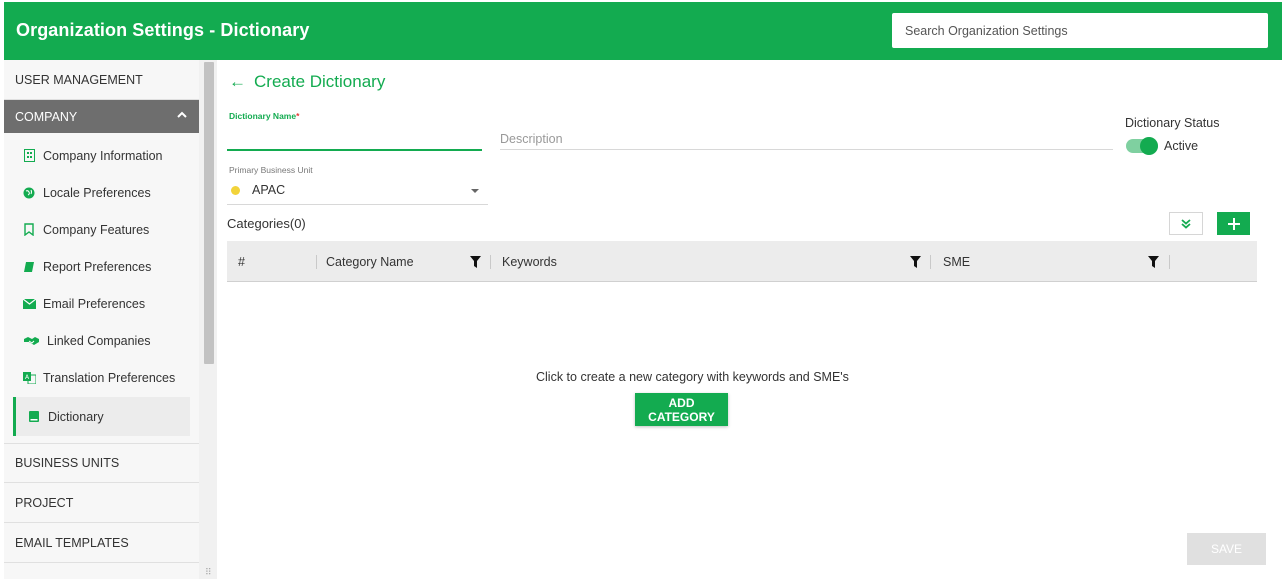 This screenshot has height=579, width=1287. What do you see at coordinates (529, 261) in the screenshot?
I see `column-header-keywords: Keywords` at bounding box center [529, 261].